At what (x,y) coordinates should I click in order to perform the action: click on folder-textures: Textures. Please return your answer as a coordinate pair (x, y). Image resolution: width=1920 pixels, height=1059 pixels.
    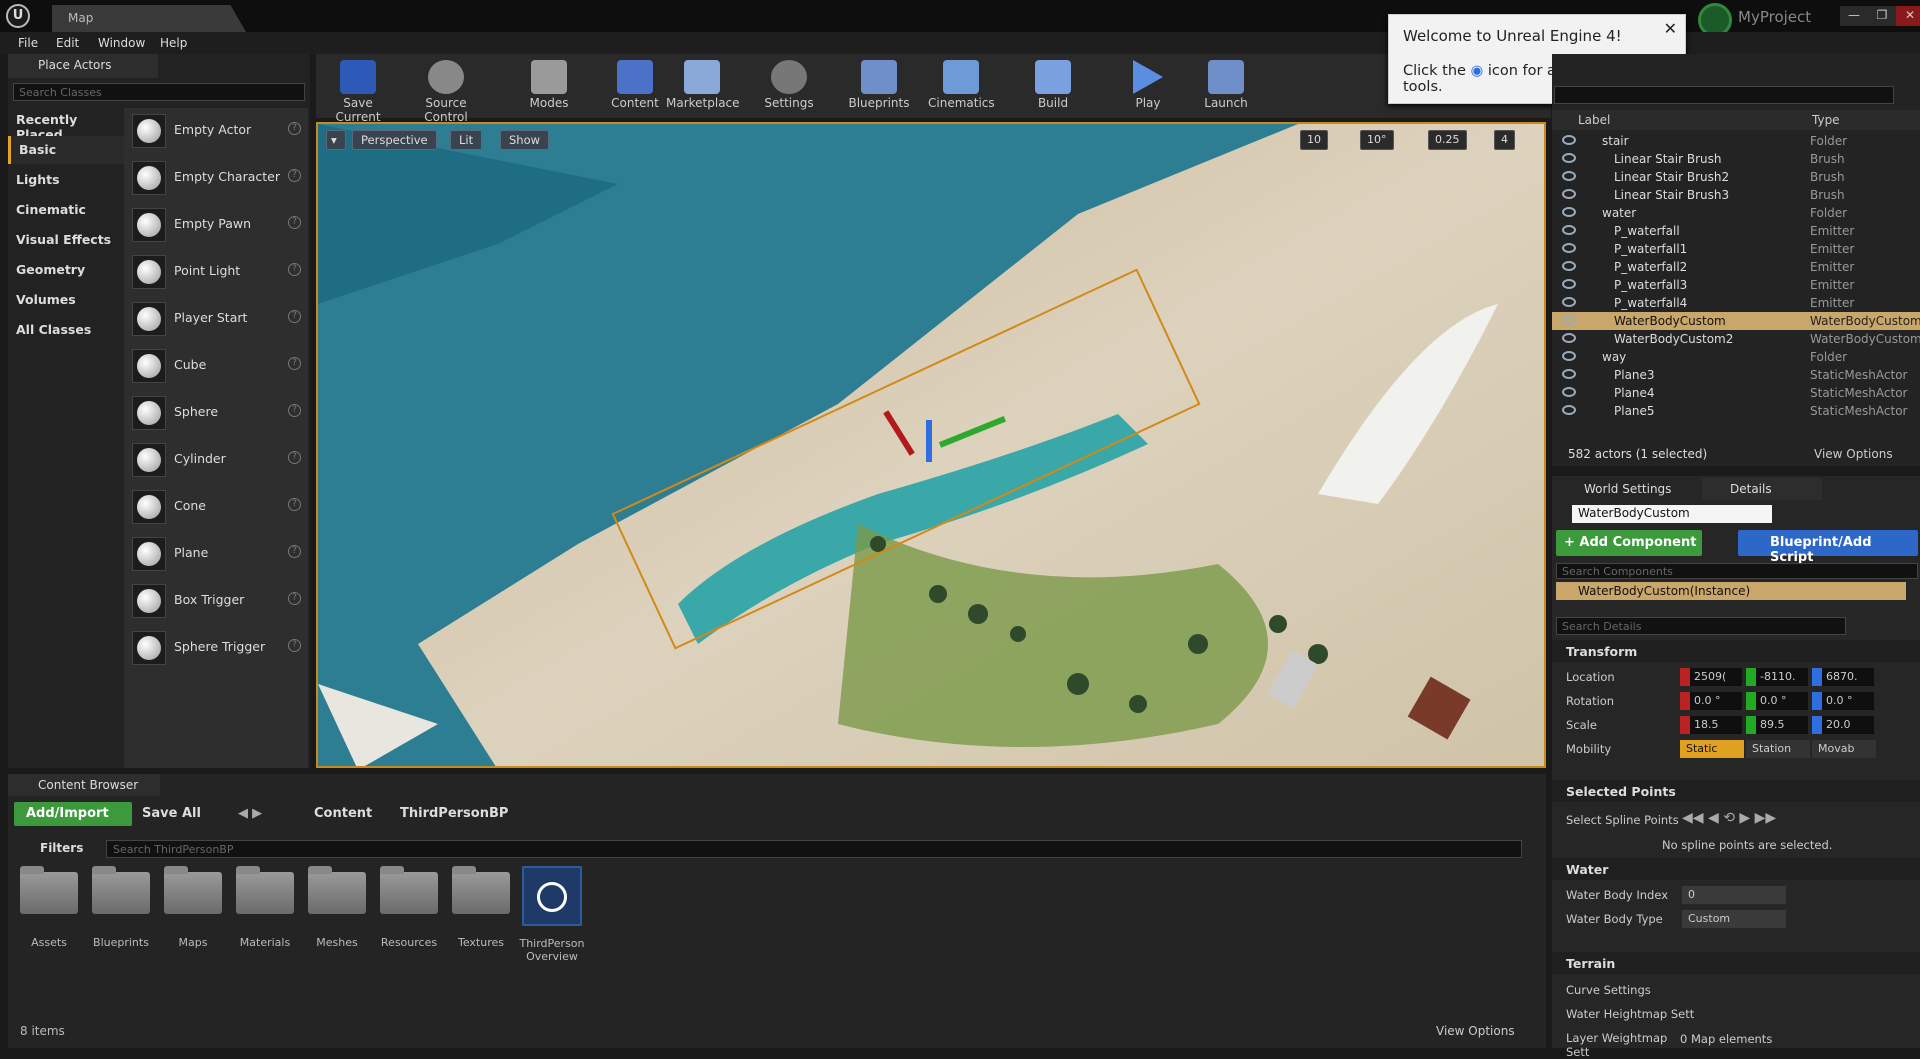
    Looking at the image, I should click on (481, 907).